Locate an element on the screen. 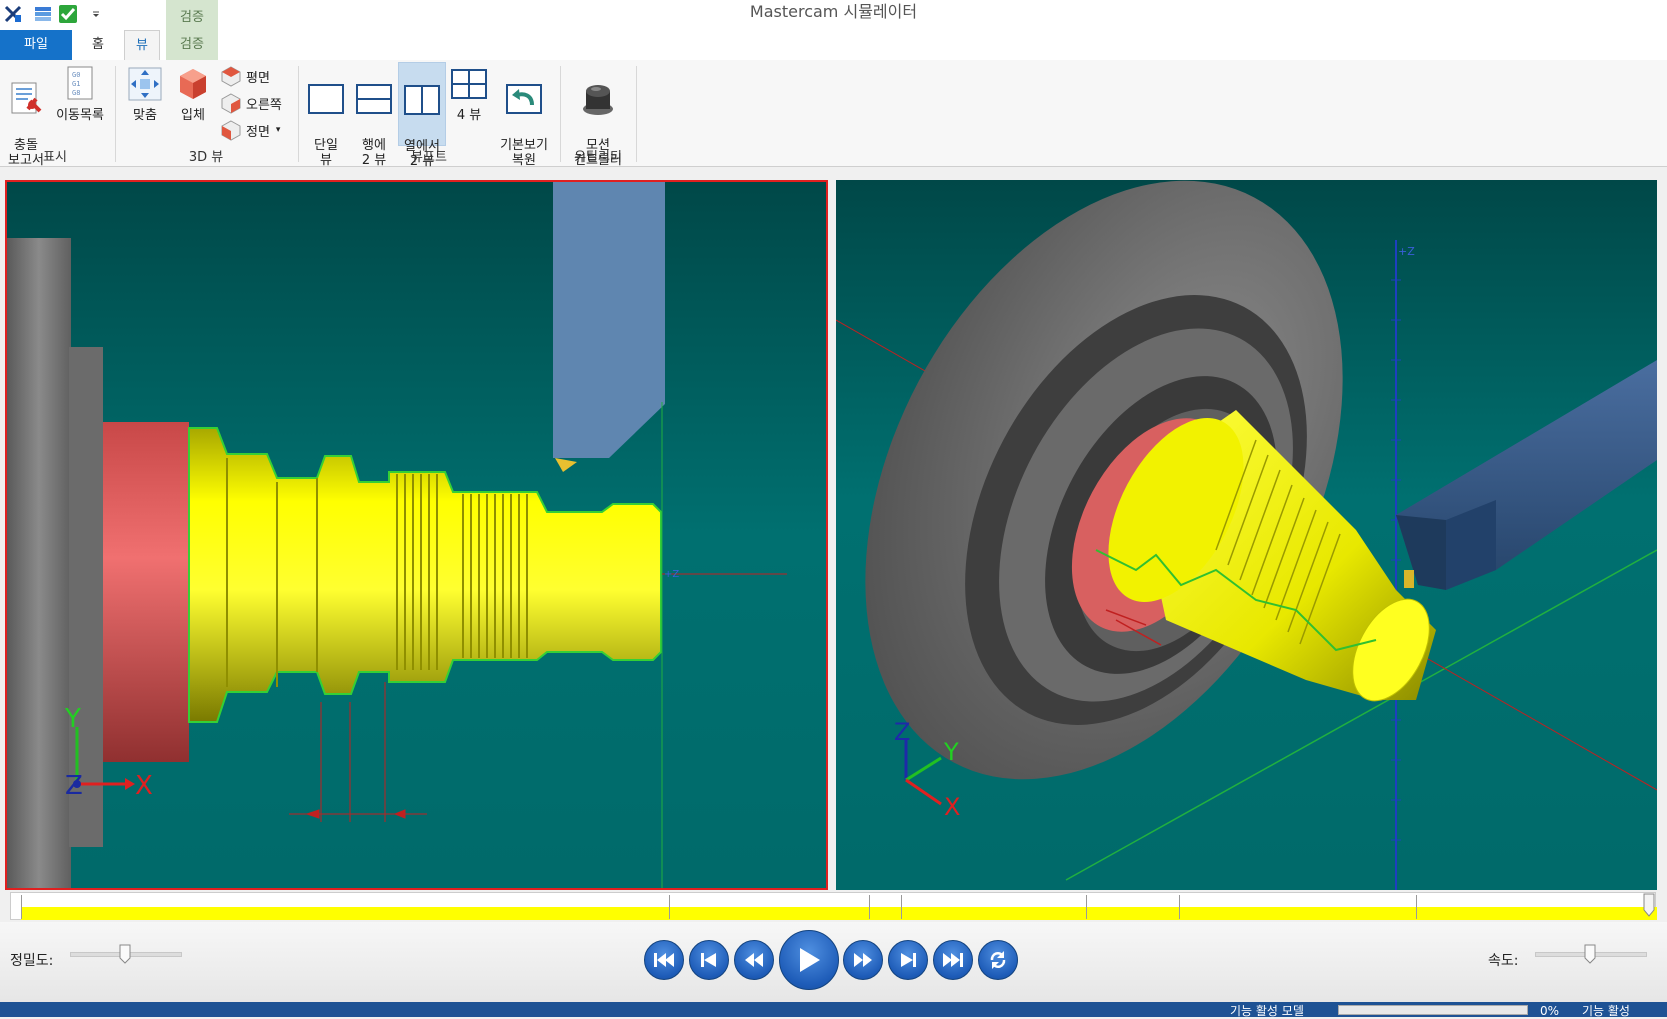 The image size is (1667, 1019). title-bar: 검증 Mastercam 시뮬레이터 is located at coordinates (833, 15).